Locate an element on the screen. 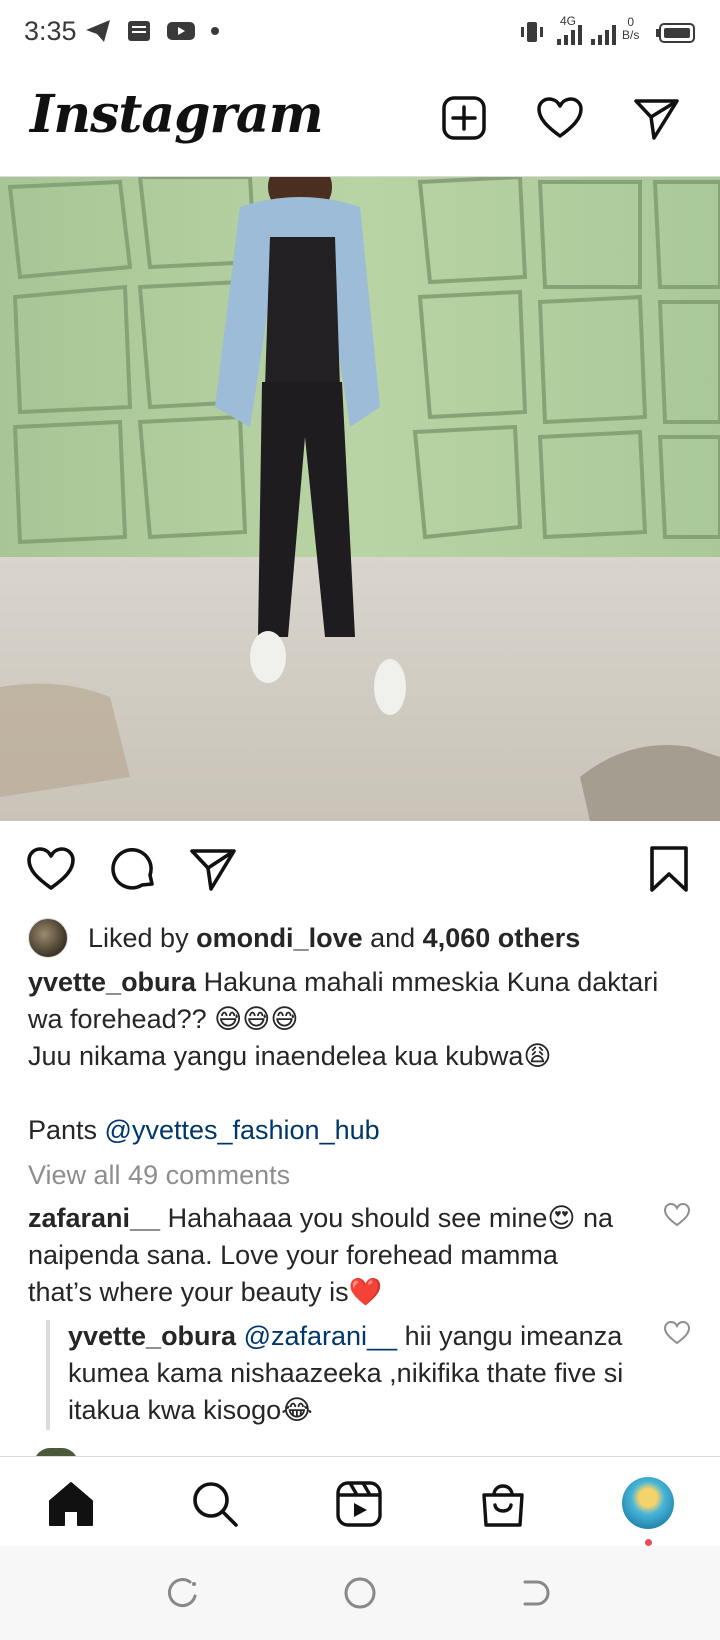 Image resolution: width=720 pixels, height=1640 pixels. new-post-icon is located at coordinates (464, 118).